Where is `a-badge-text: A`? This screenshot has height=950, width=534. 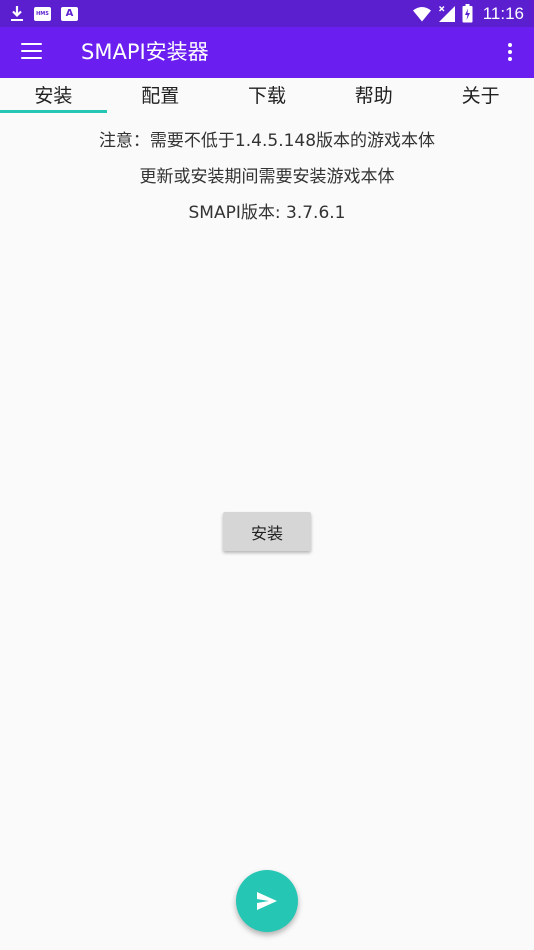
a-badge-text: A is located at coordinates (69, 13).